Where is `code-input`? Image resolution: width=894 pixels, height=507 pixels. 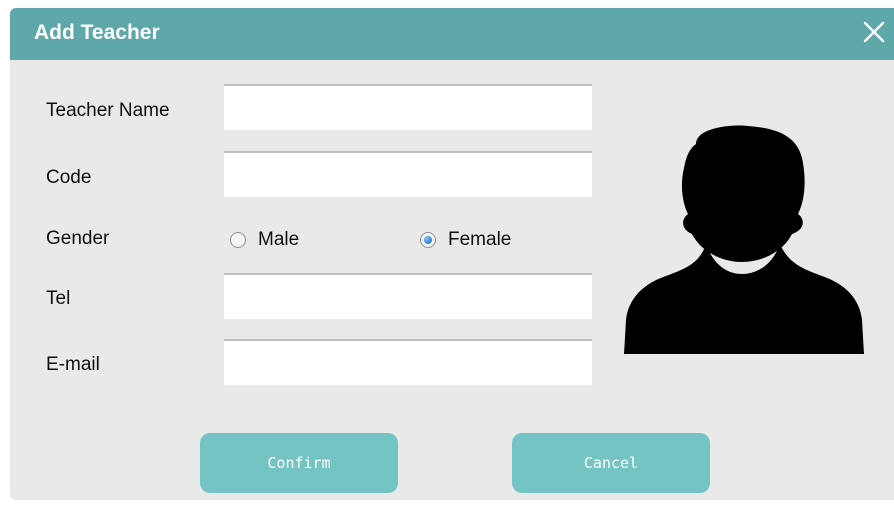
code-input is located at coordinates (408, 174).